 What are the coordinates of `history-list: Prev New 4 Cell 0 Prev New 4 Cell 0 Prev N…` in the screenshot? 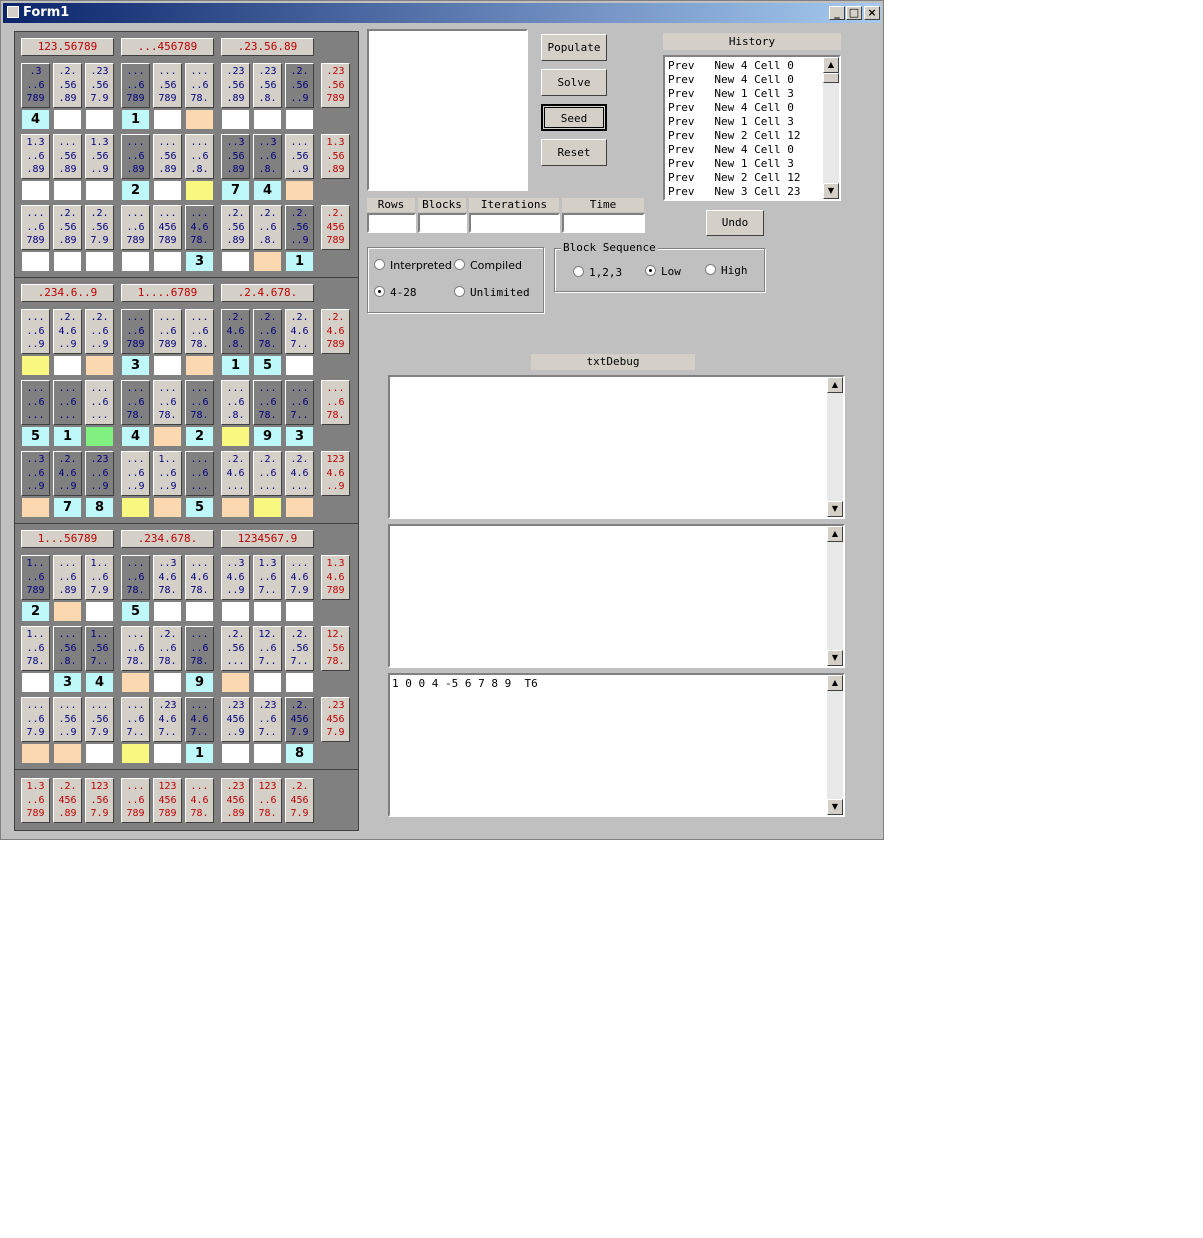 It's located at (752, 128).